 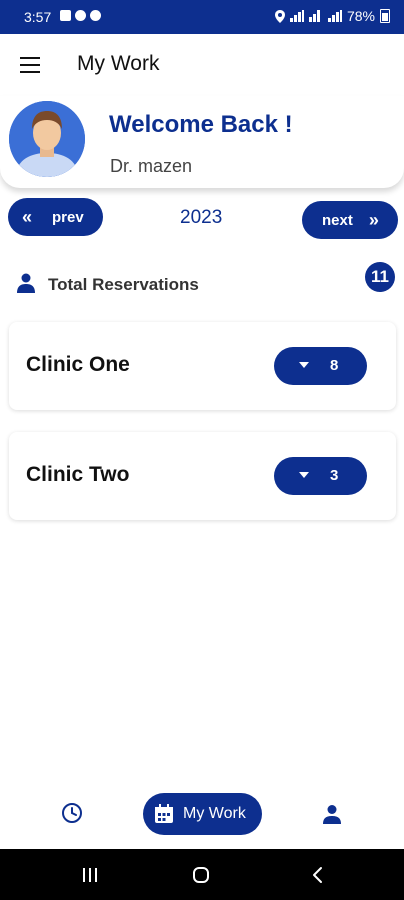 I want to click on app-bar: My Work, so click(x=202, y=65).